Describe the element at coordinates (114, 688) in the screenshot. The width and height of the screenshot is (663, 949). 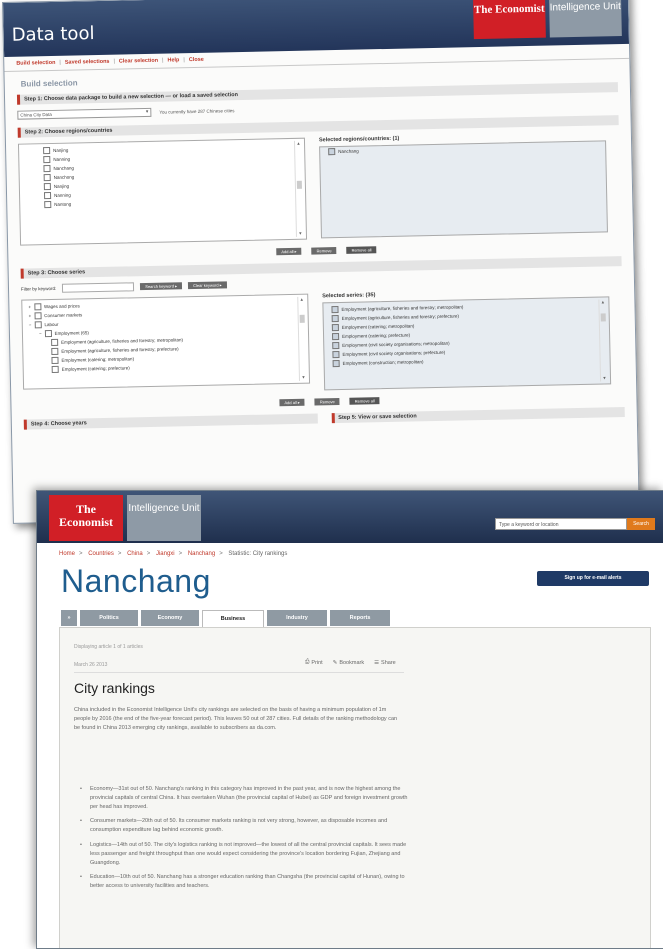
I see `article-heading: City rankings` at that location.